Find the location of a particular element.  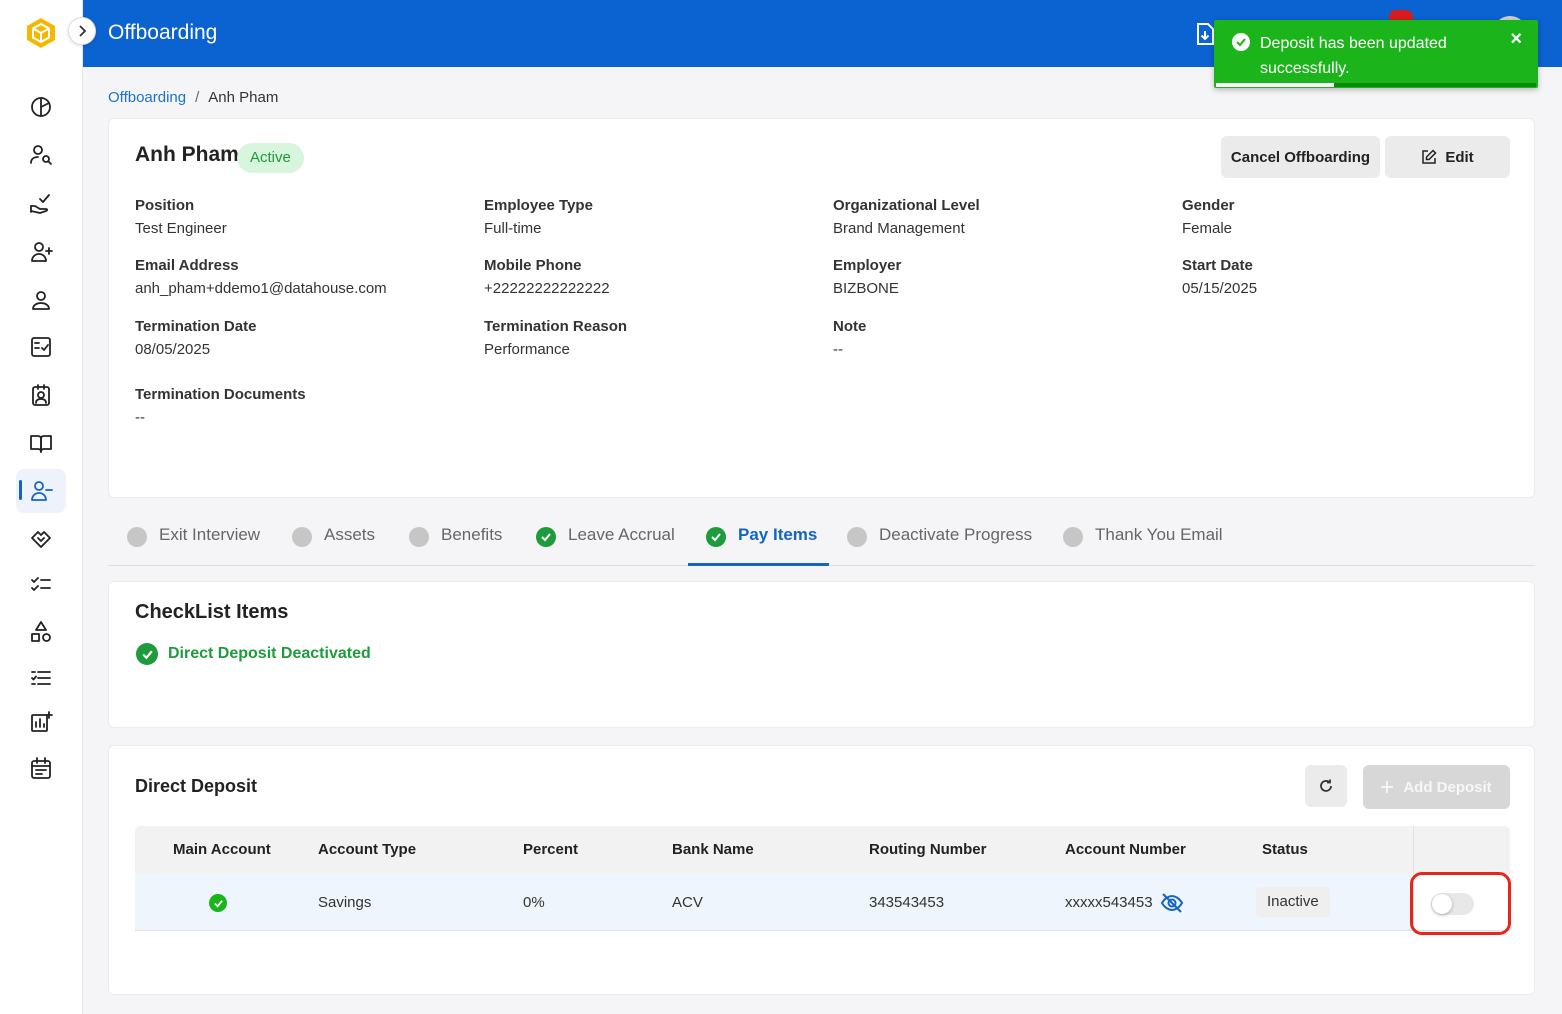

field-value: 05/15/2025 is located at coordinates (1220, 288).